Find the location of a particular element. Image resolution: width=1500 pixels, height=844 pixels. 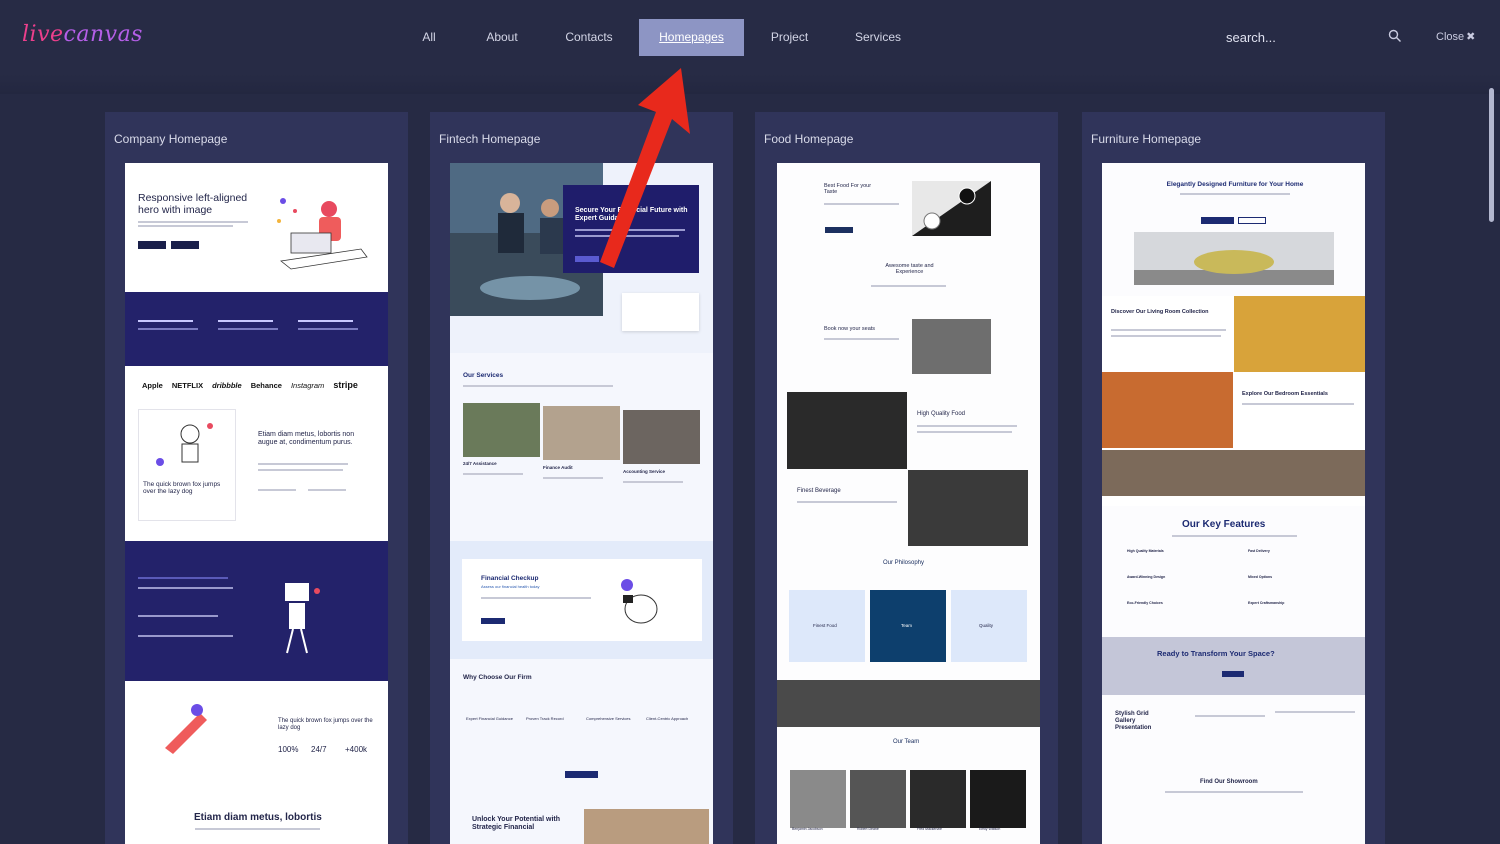

logo-dribbble: dribbble is located at coordinates (227, 385).